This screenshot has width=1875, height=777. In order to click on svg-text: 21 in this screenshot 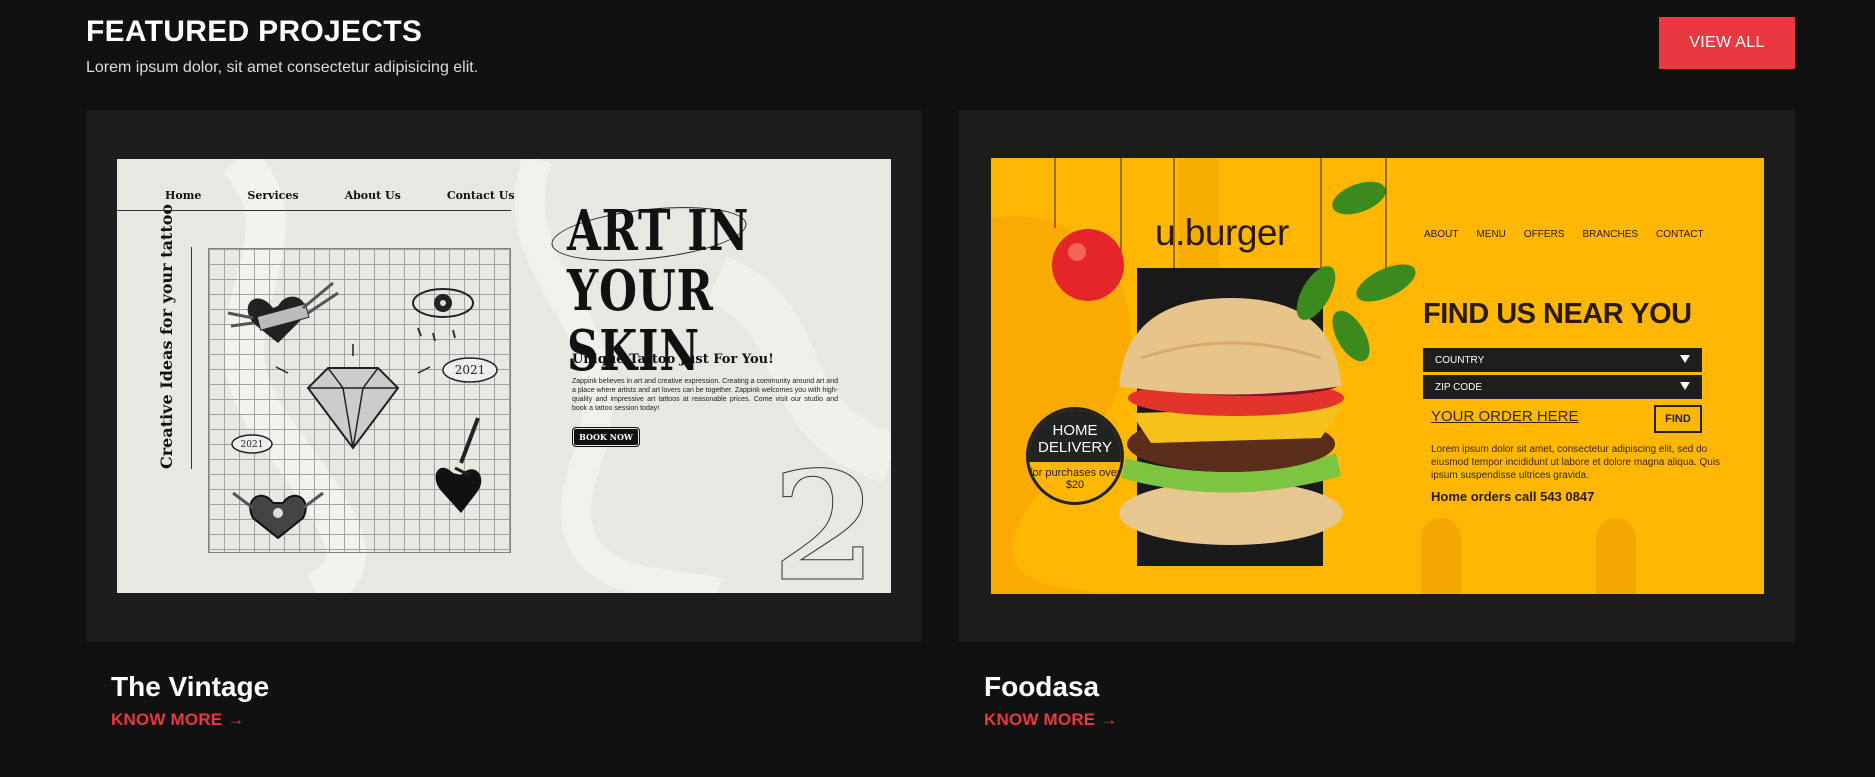, I will do `click(831, 521)`.